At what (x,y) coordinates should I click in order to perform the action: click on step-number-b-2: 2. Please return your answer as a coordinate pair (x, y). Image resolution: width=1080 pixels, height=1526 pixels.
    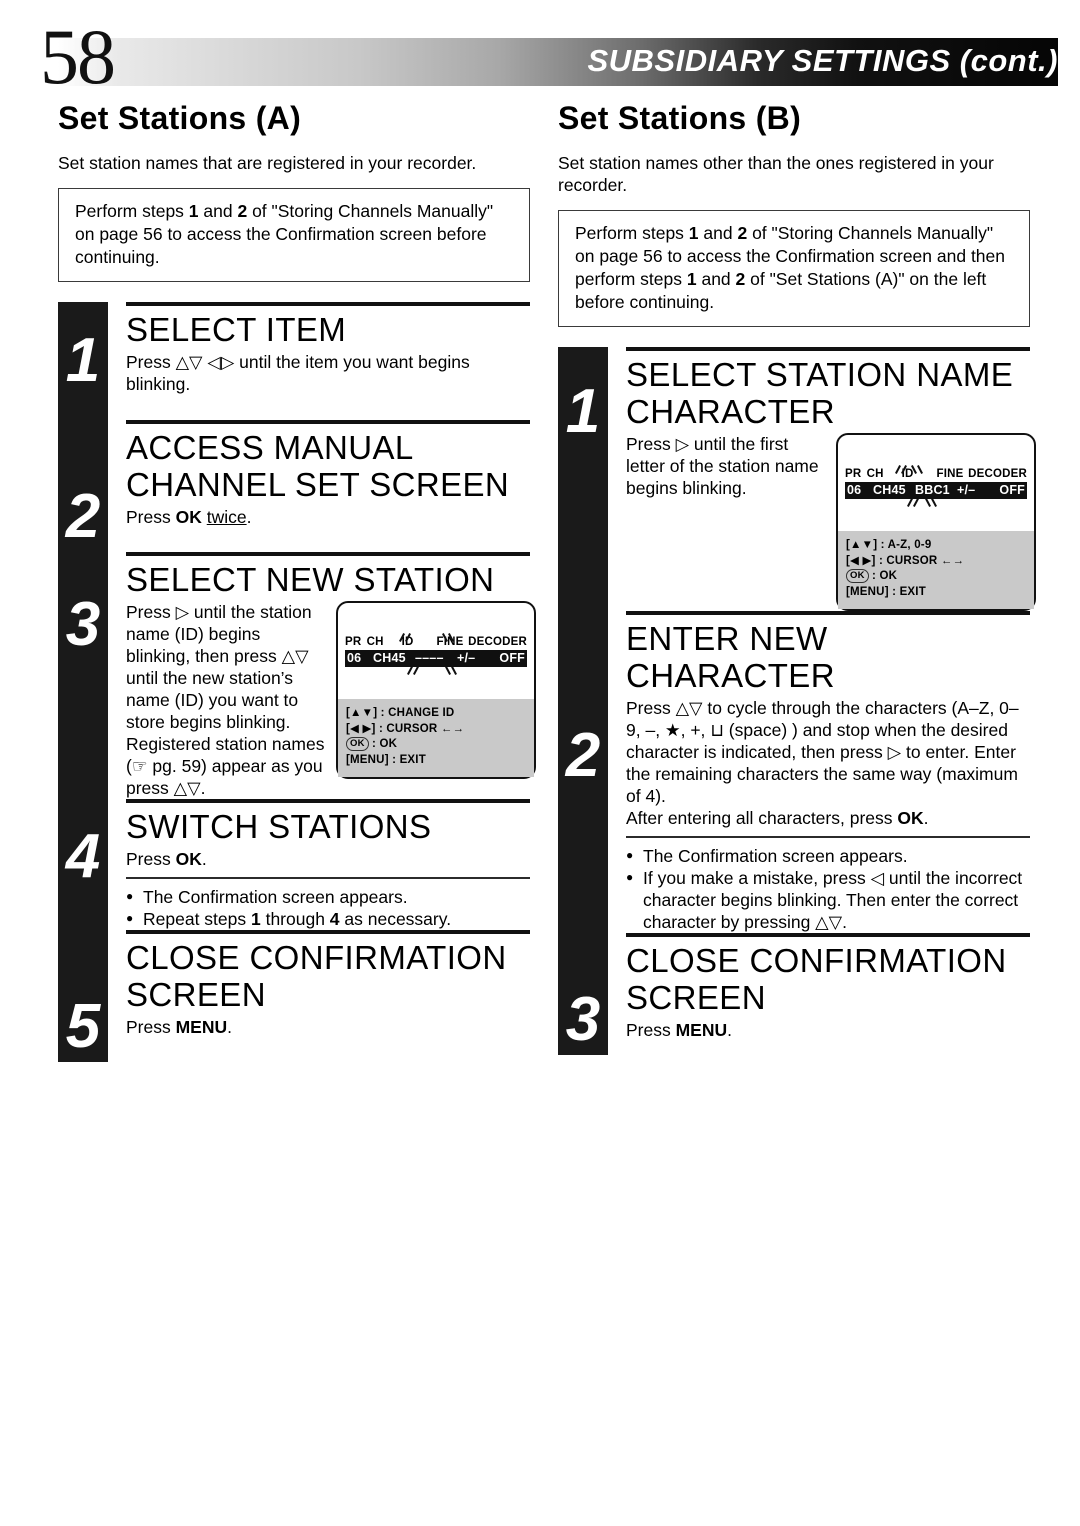
    Looking at the image, I should click on (583, 755).